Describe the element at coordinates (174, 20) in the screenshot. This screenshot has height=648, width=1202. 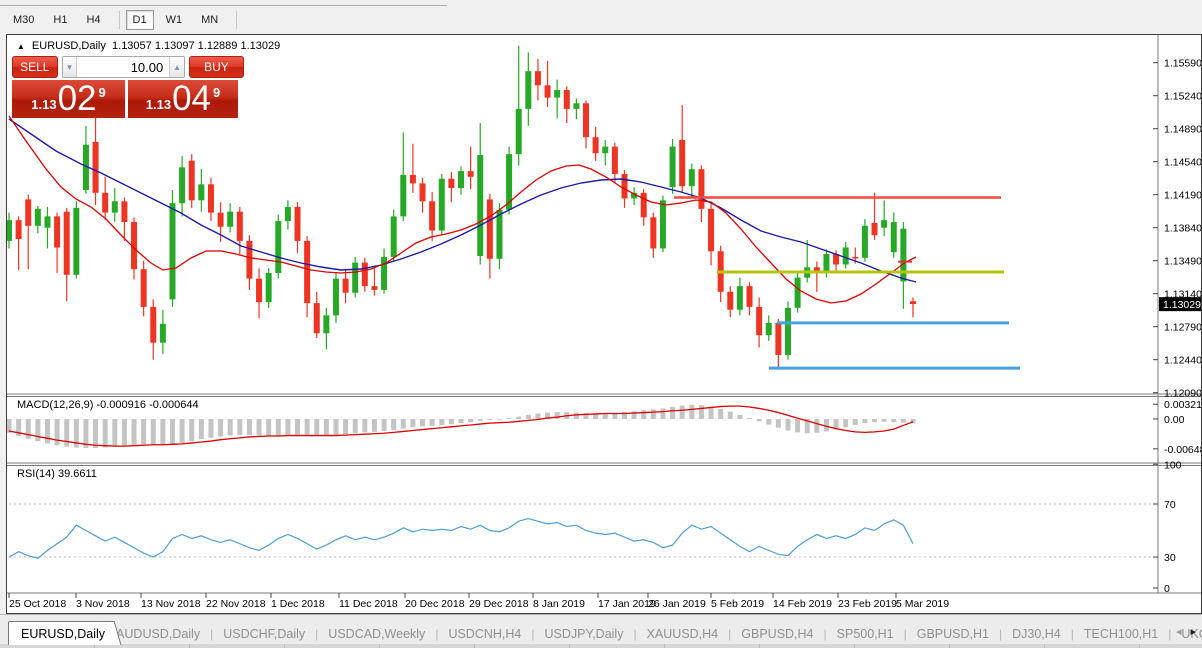
I see `timeframe-button-w1: W1` at that location.